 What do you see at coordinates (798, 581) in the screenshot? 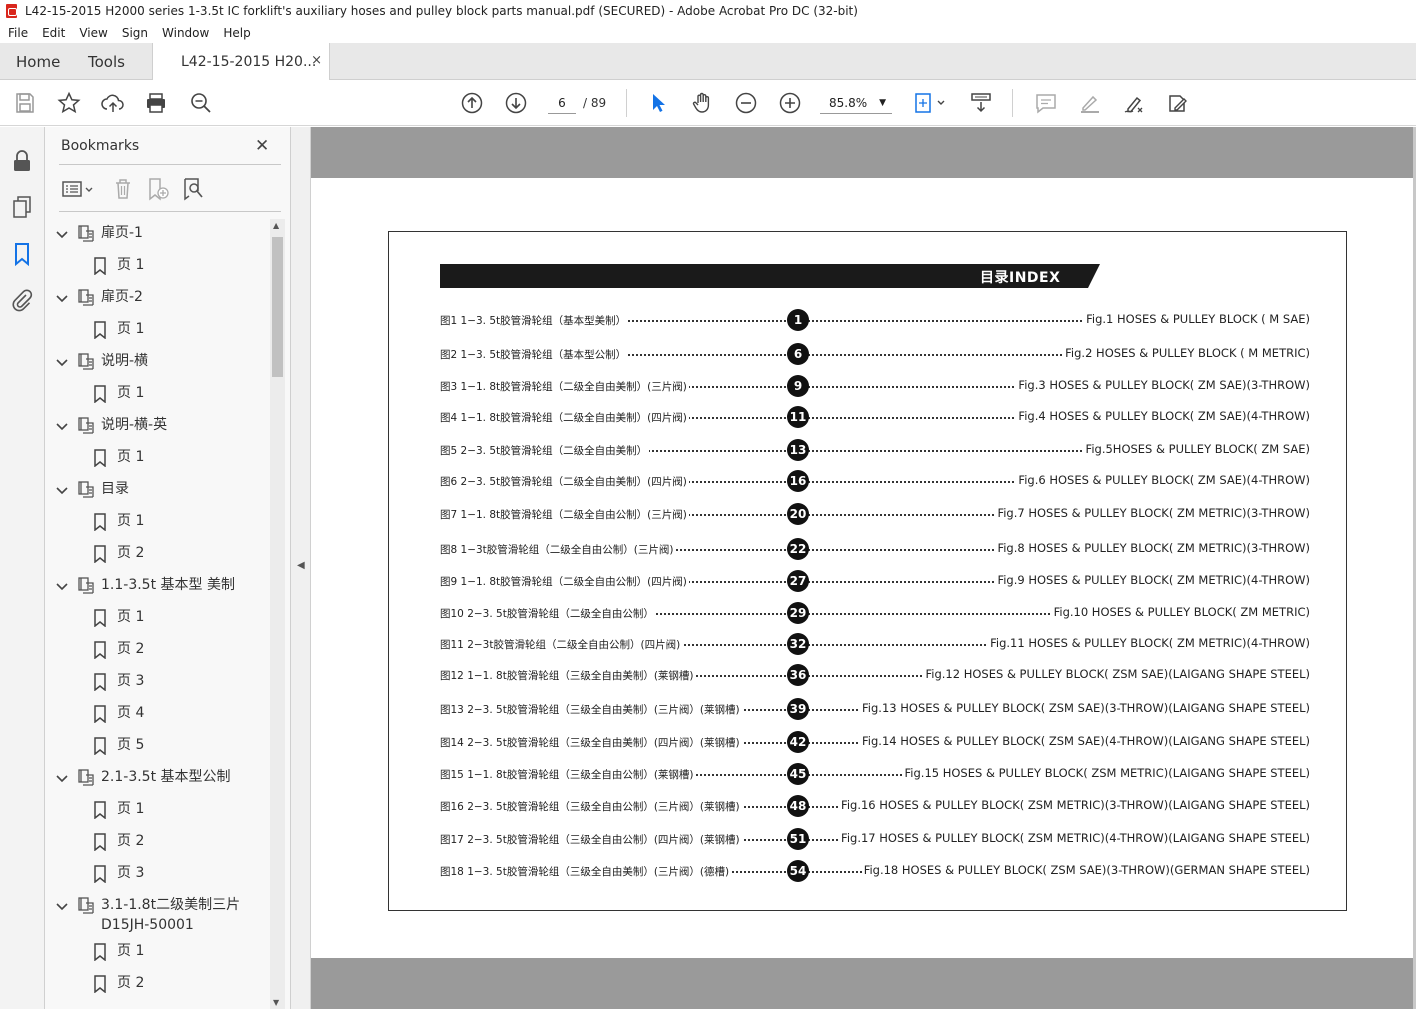
I see `entry-page-number: 27` at bounding box center [798, 581].